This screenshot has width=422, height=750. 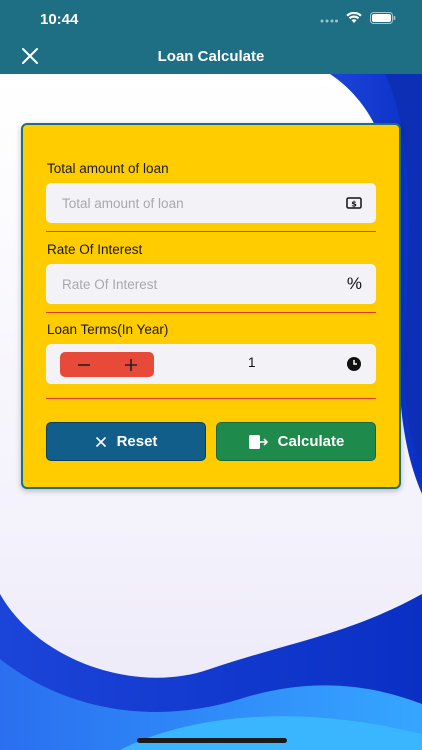 I want to click on interest-input, so click(x=189, y=284).